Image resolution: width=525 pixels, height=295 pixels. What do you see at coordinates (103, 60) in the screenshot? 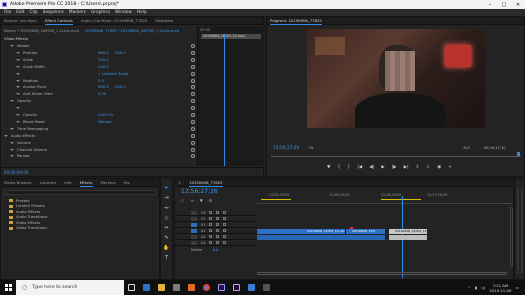
I see `effect-row-value: 100.0` at bounding box center [103, 60].